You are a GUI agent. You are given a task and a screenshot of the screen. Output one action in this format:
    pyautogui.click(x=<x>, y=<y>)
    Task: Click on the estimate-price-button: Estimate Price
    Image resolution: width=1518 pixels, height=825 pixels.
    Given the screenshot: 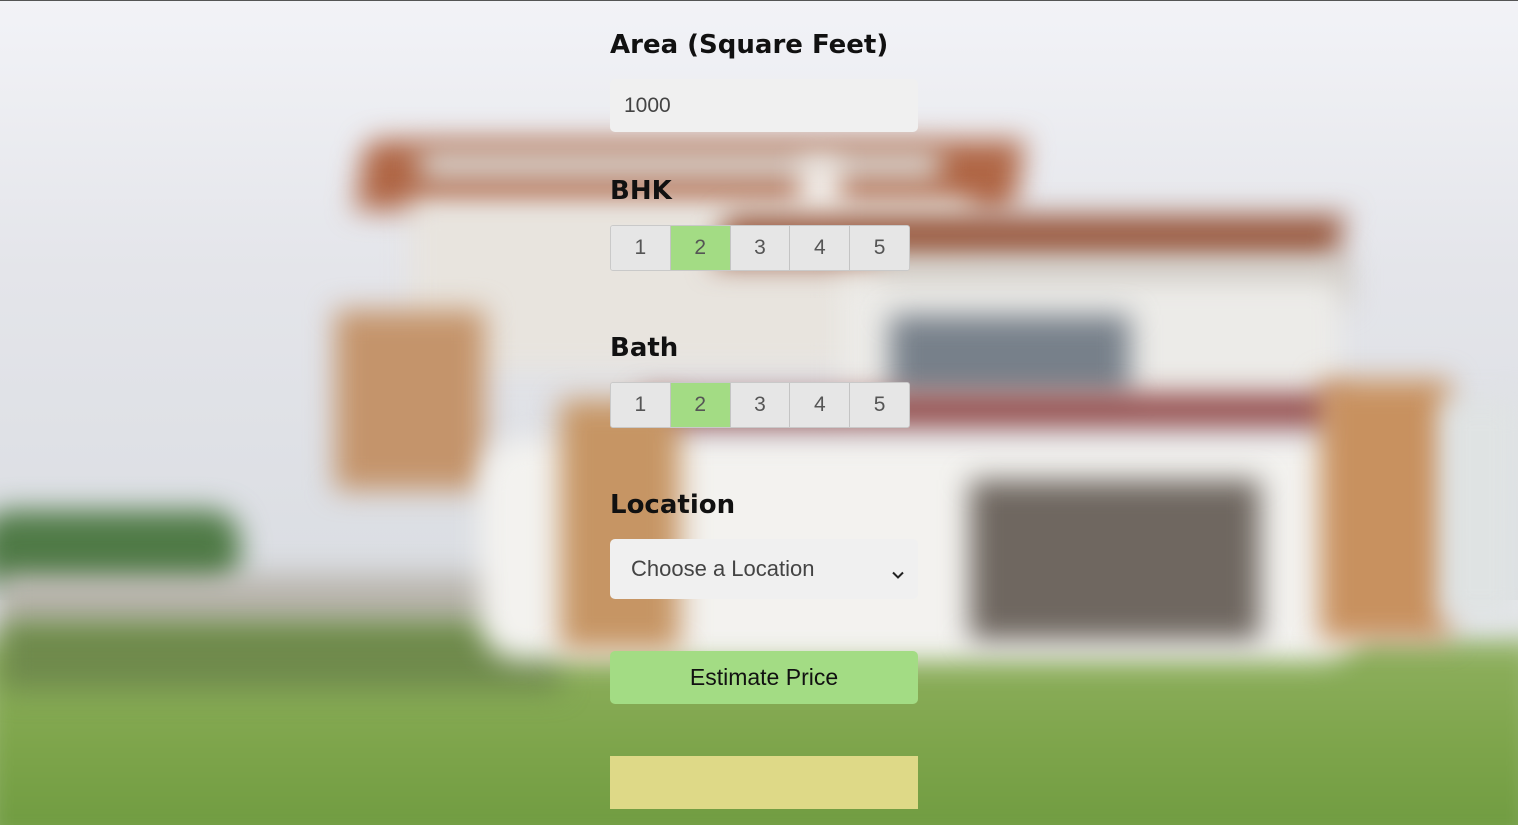 What is the action you would take?
    pyautogui.click(x=764, y=677)
    